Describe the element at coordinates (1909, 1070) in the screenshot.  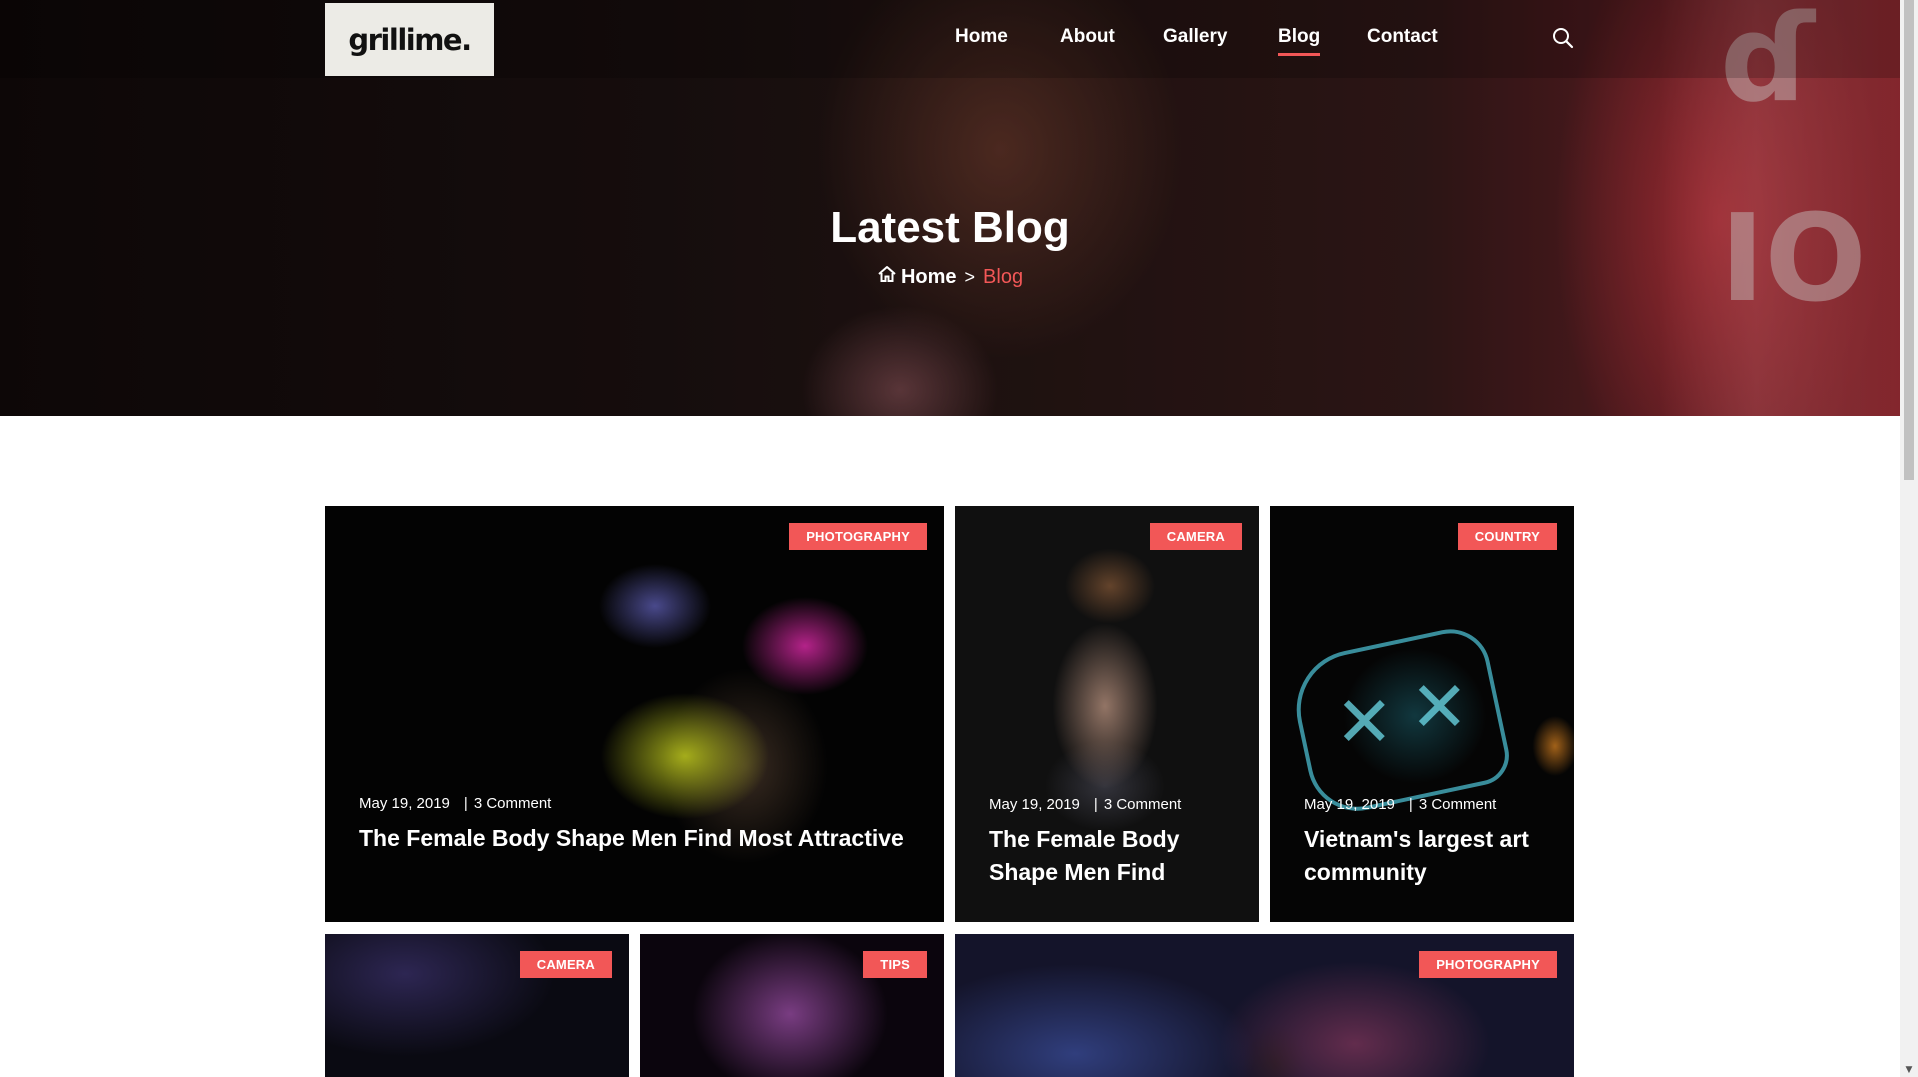
I see `scroll-down-icon: ▼` at that location.